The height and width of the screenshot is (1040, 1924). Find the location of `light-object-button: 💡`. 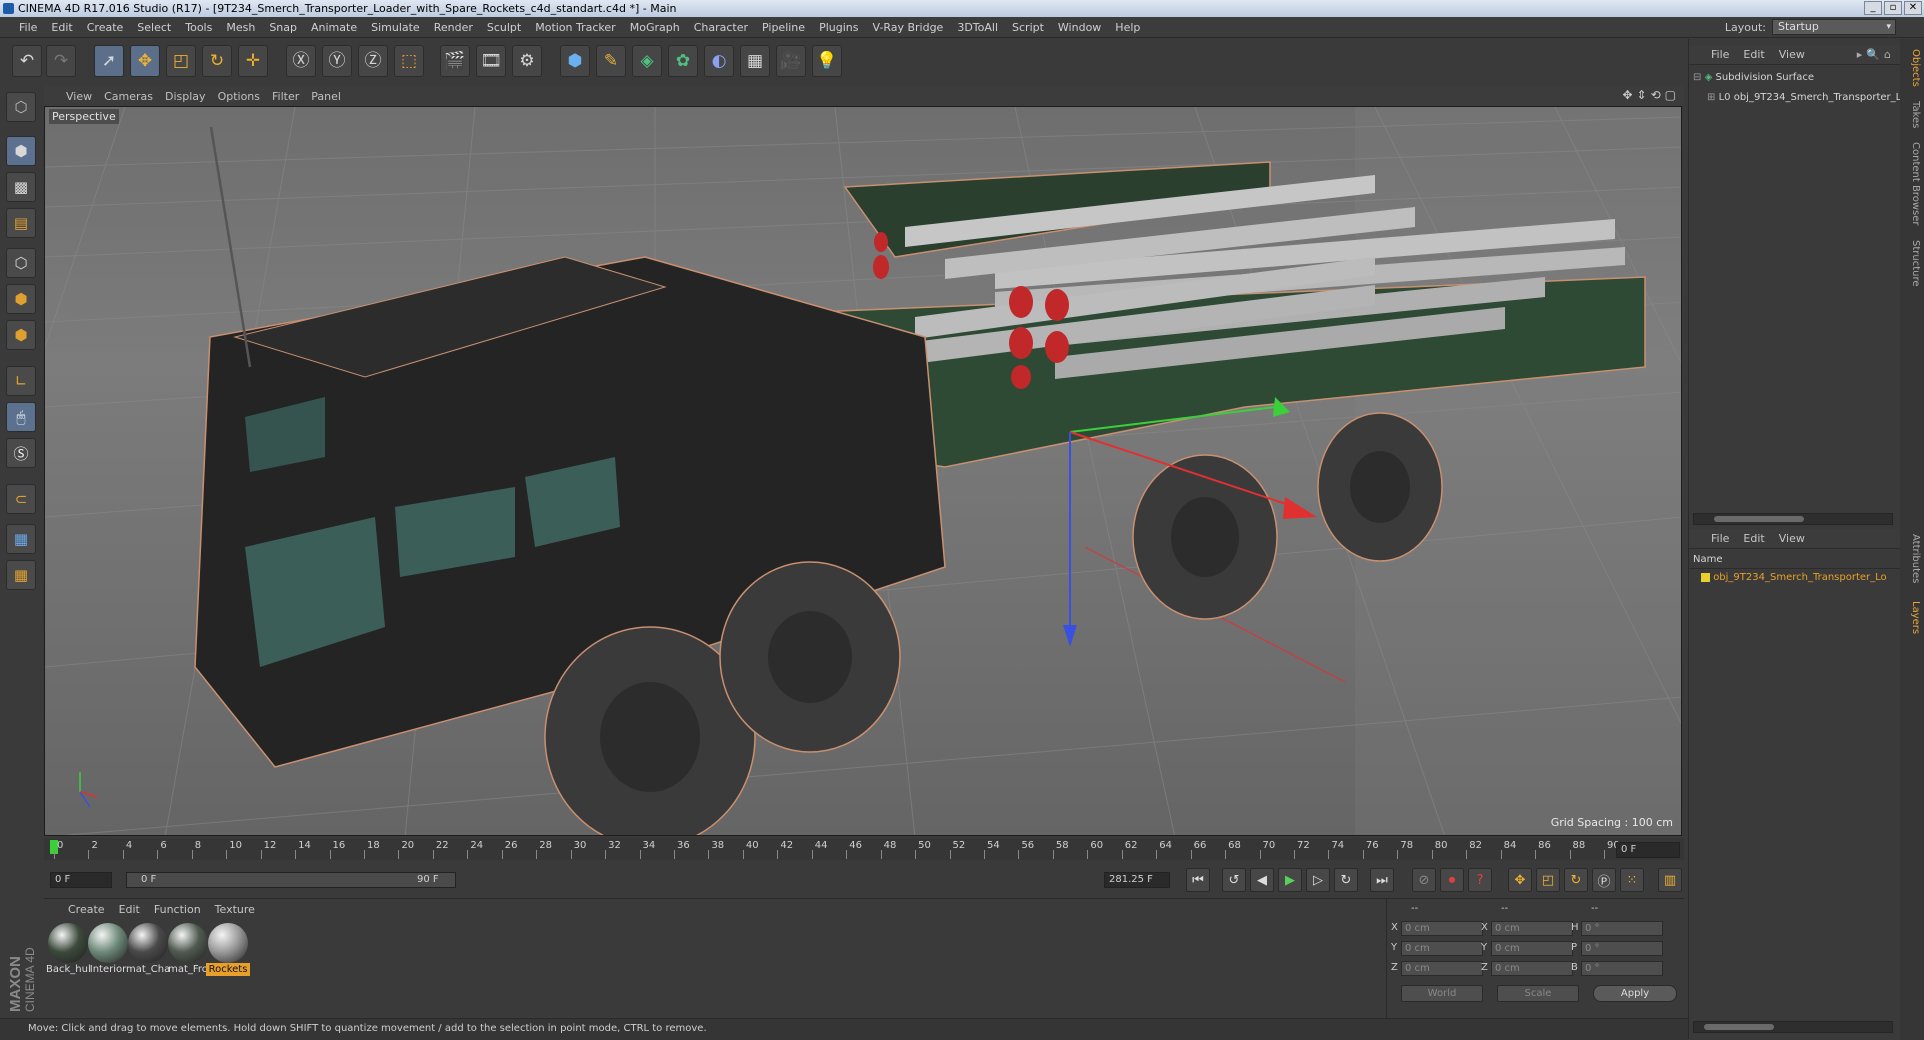

light-object-button: 💡 is located at coordinates (827, 61).